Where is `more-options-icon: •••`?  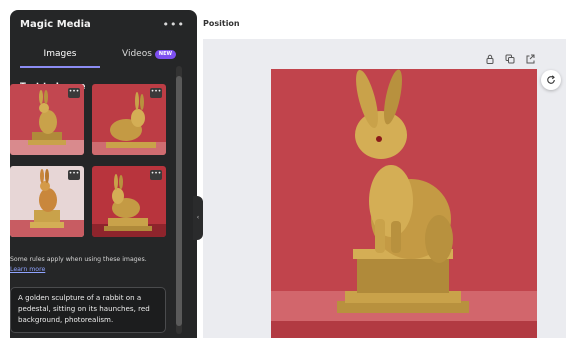 more-options-icon: ••• is located at coordinates (174, 24).